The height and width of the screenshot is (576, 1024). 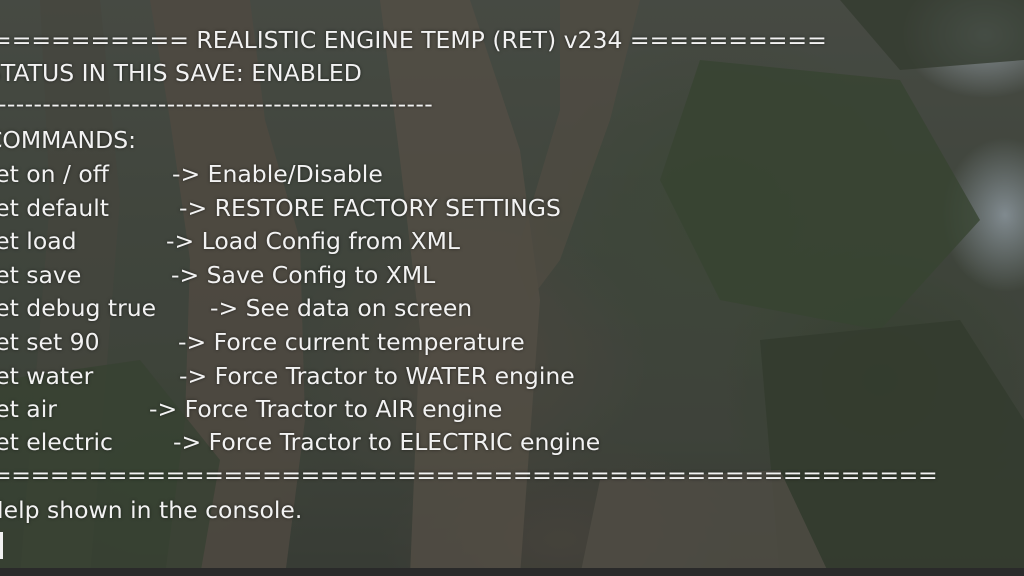 I want to click on command-description: -> See data on screen, so click(x=341, y=308).